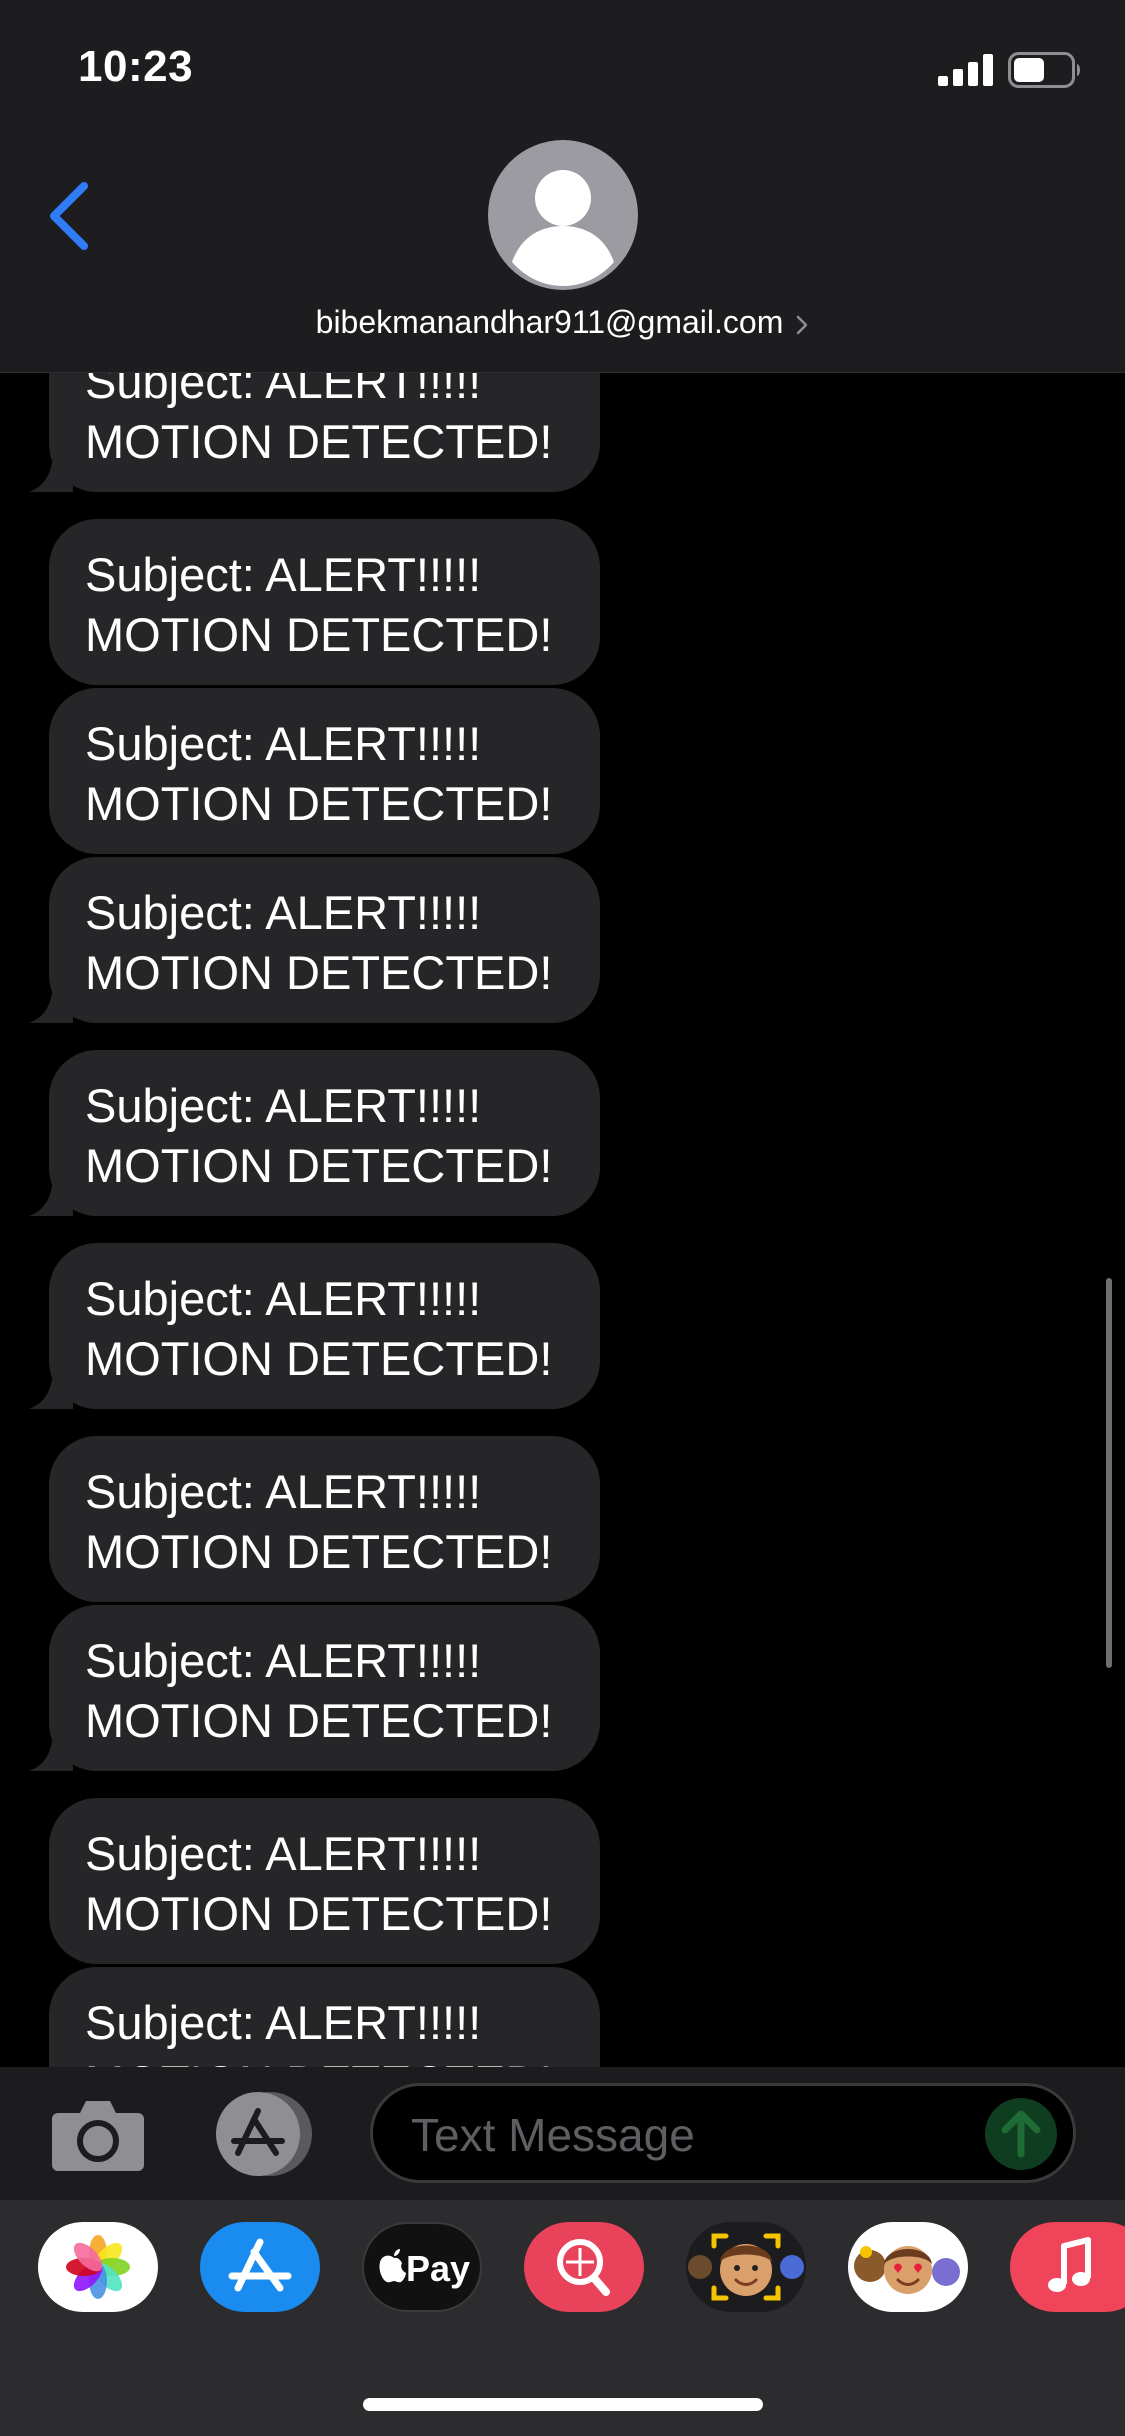  I want to click on composer-toolbar, so click(562, 2133).